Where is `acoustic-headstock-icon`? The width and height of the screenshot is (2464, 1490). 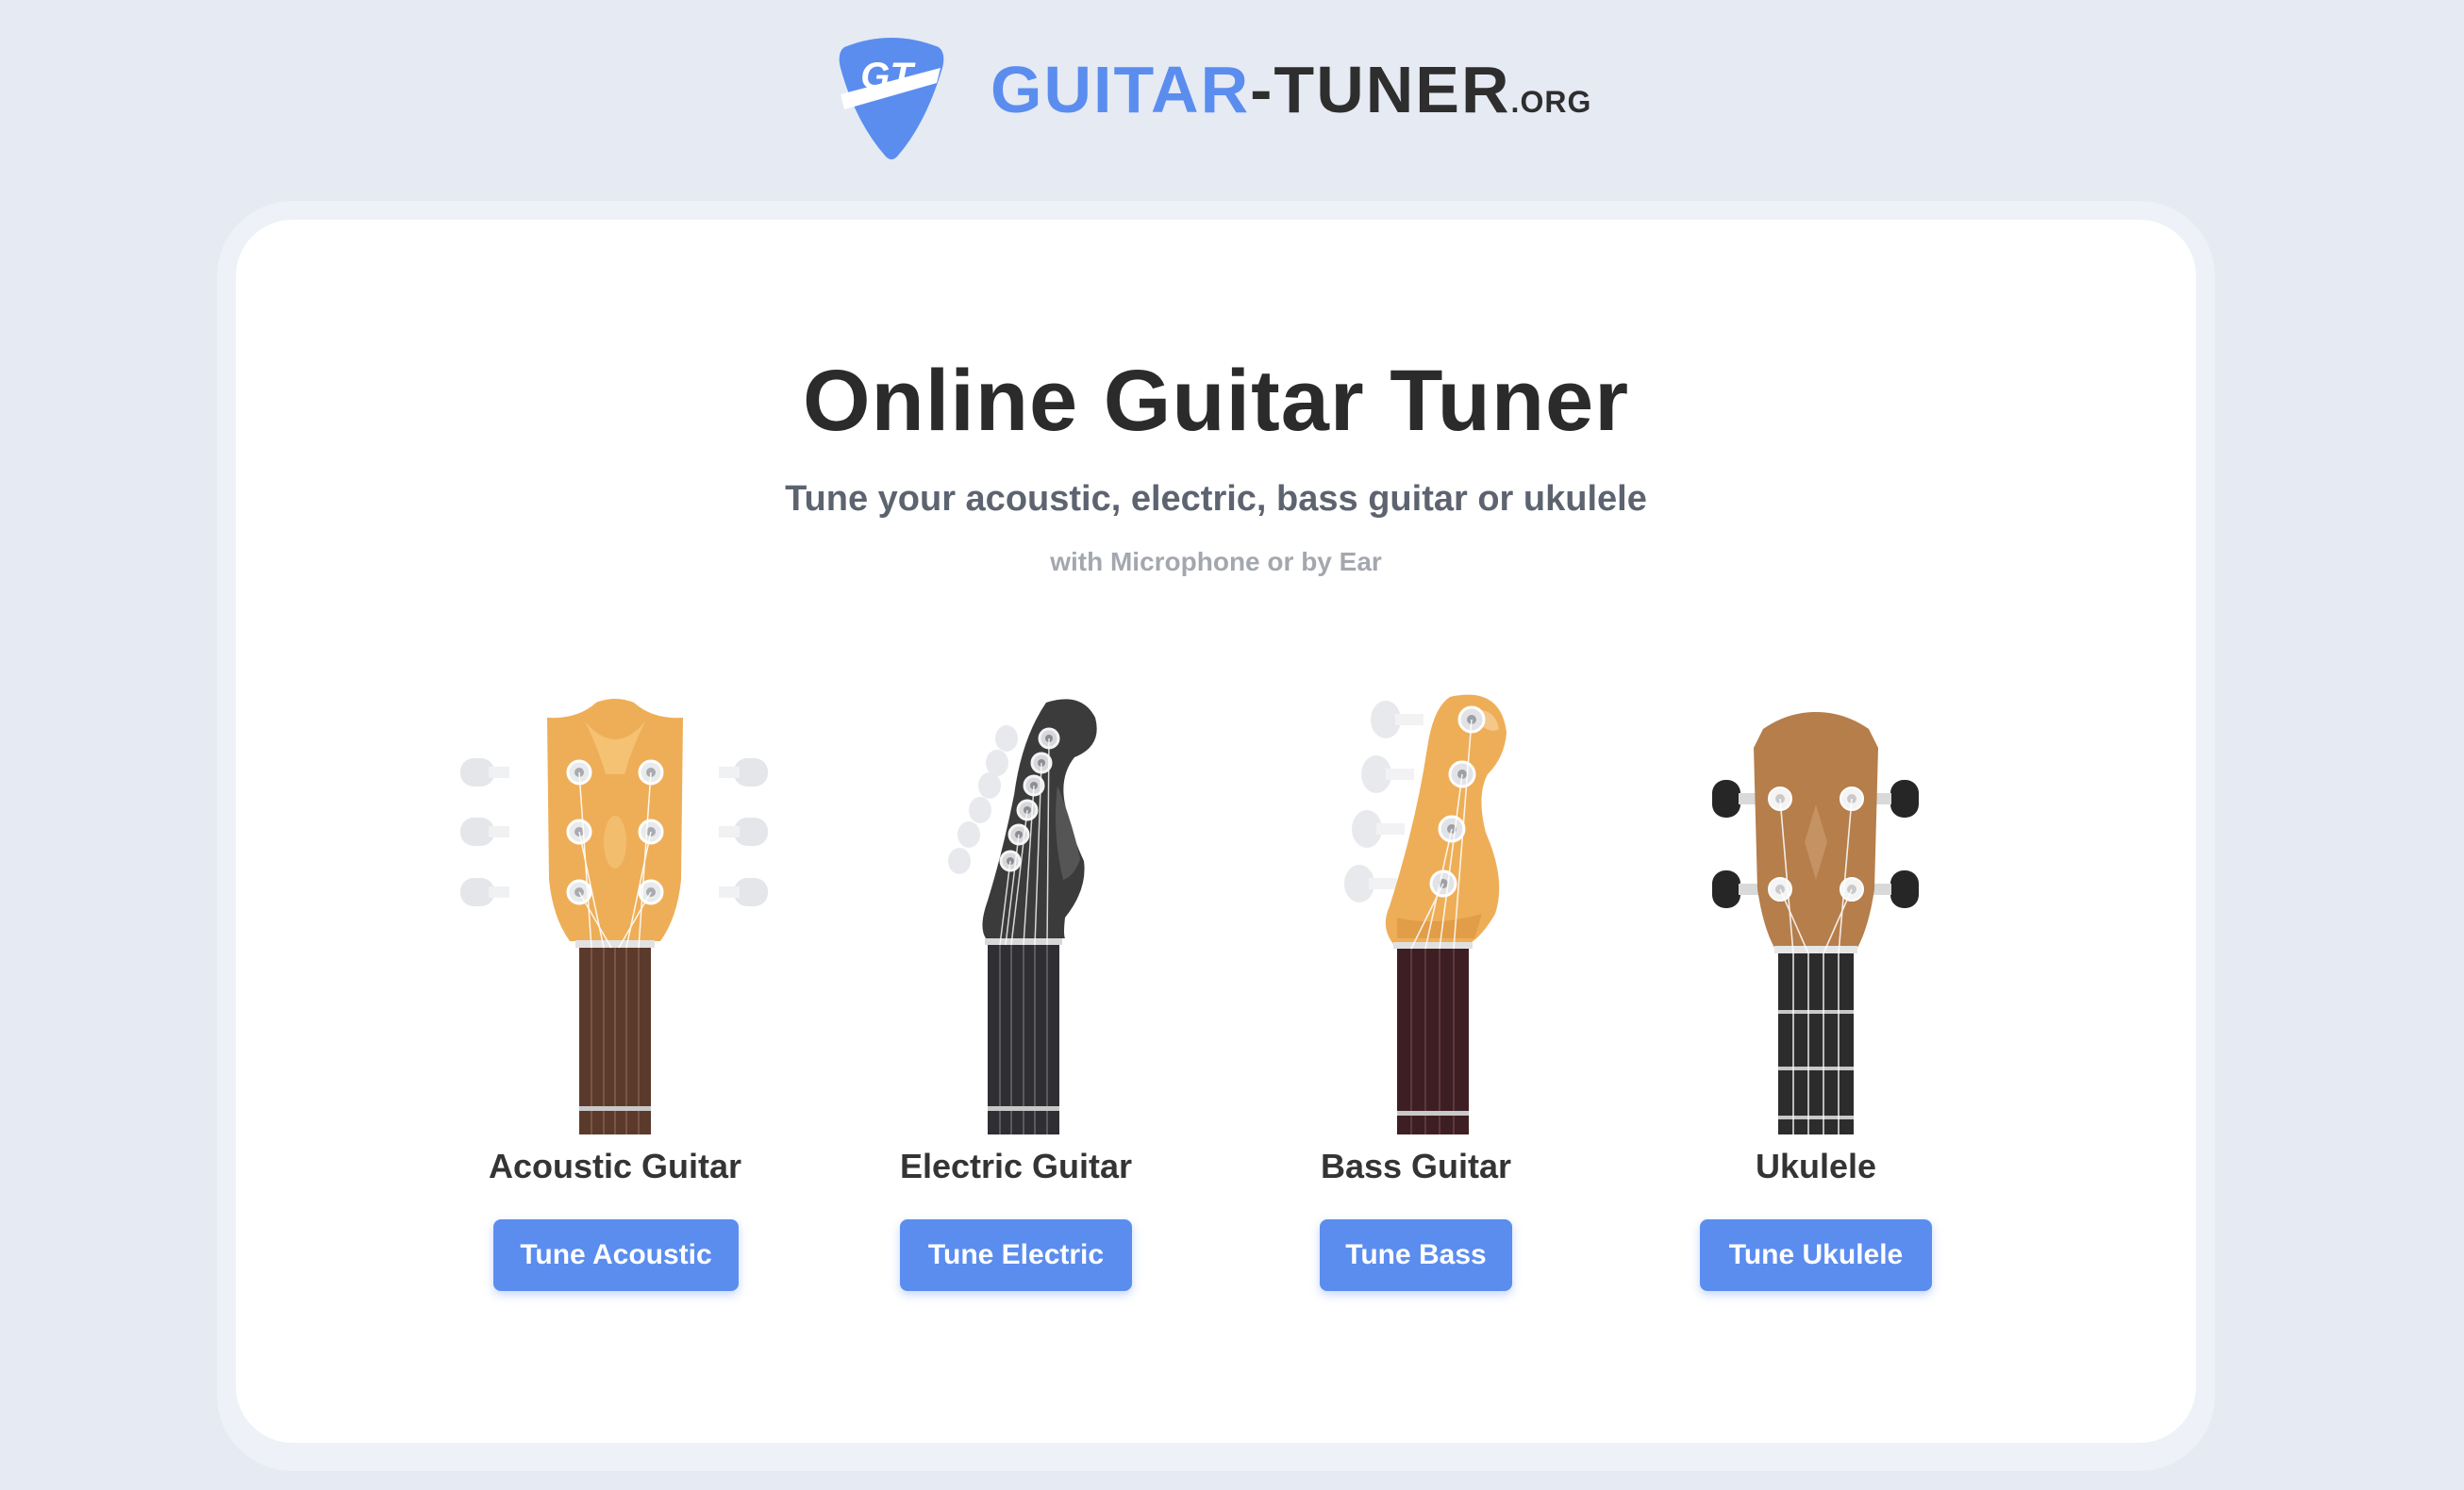
acoustic-headstock-icon is located at coordinates (615, 912).